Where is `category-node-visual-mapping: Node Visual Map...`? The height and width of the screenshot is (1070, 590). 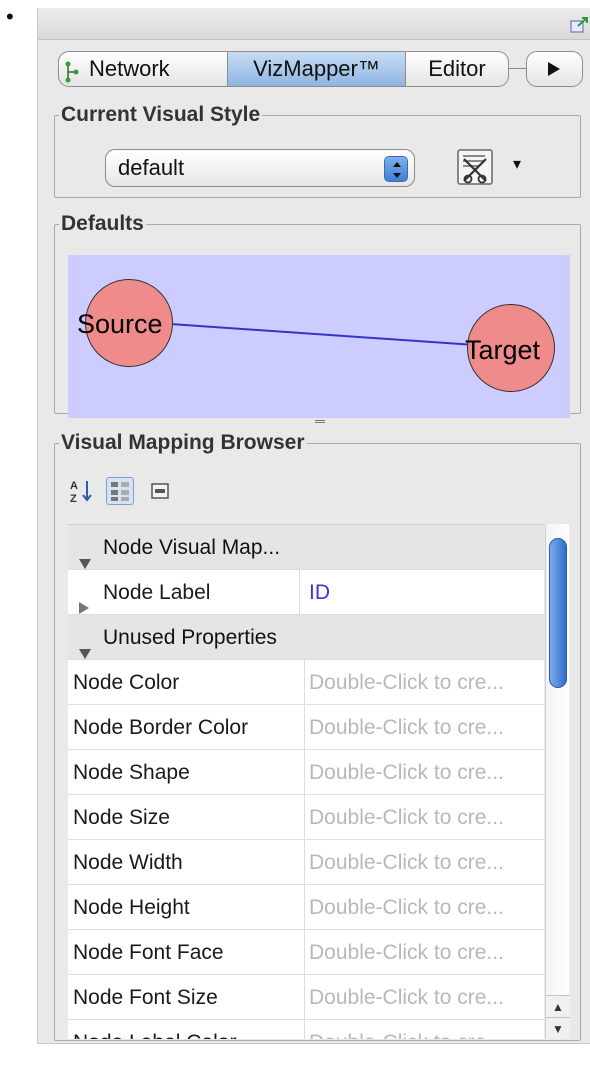 category-node-visual-mapping: Node Visual Map... is located at coordinates (306, 547).